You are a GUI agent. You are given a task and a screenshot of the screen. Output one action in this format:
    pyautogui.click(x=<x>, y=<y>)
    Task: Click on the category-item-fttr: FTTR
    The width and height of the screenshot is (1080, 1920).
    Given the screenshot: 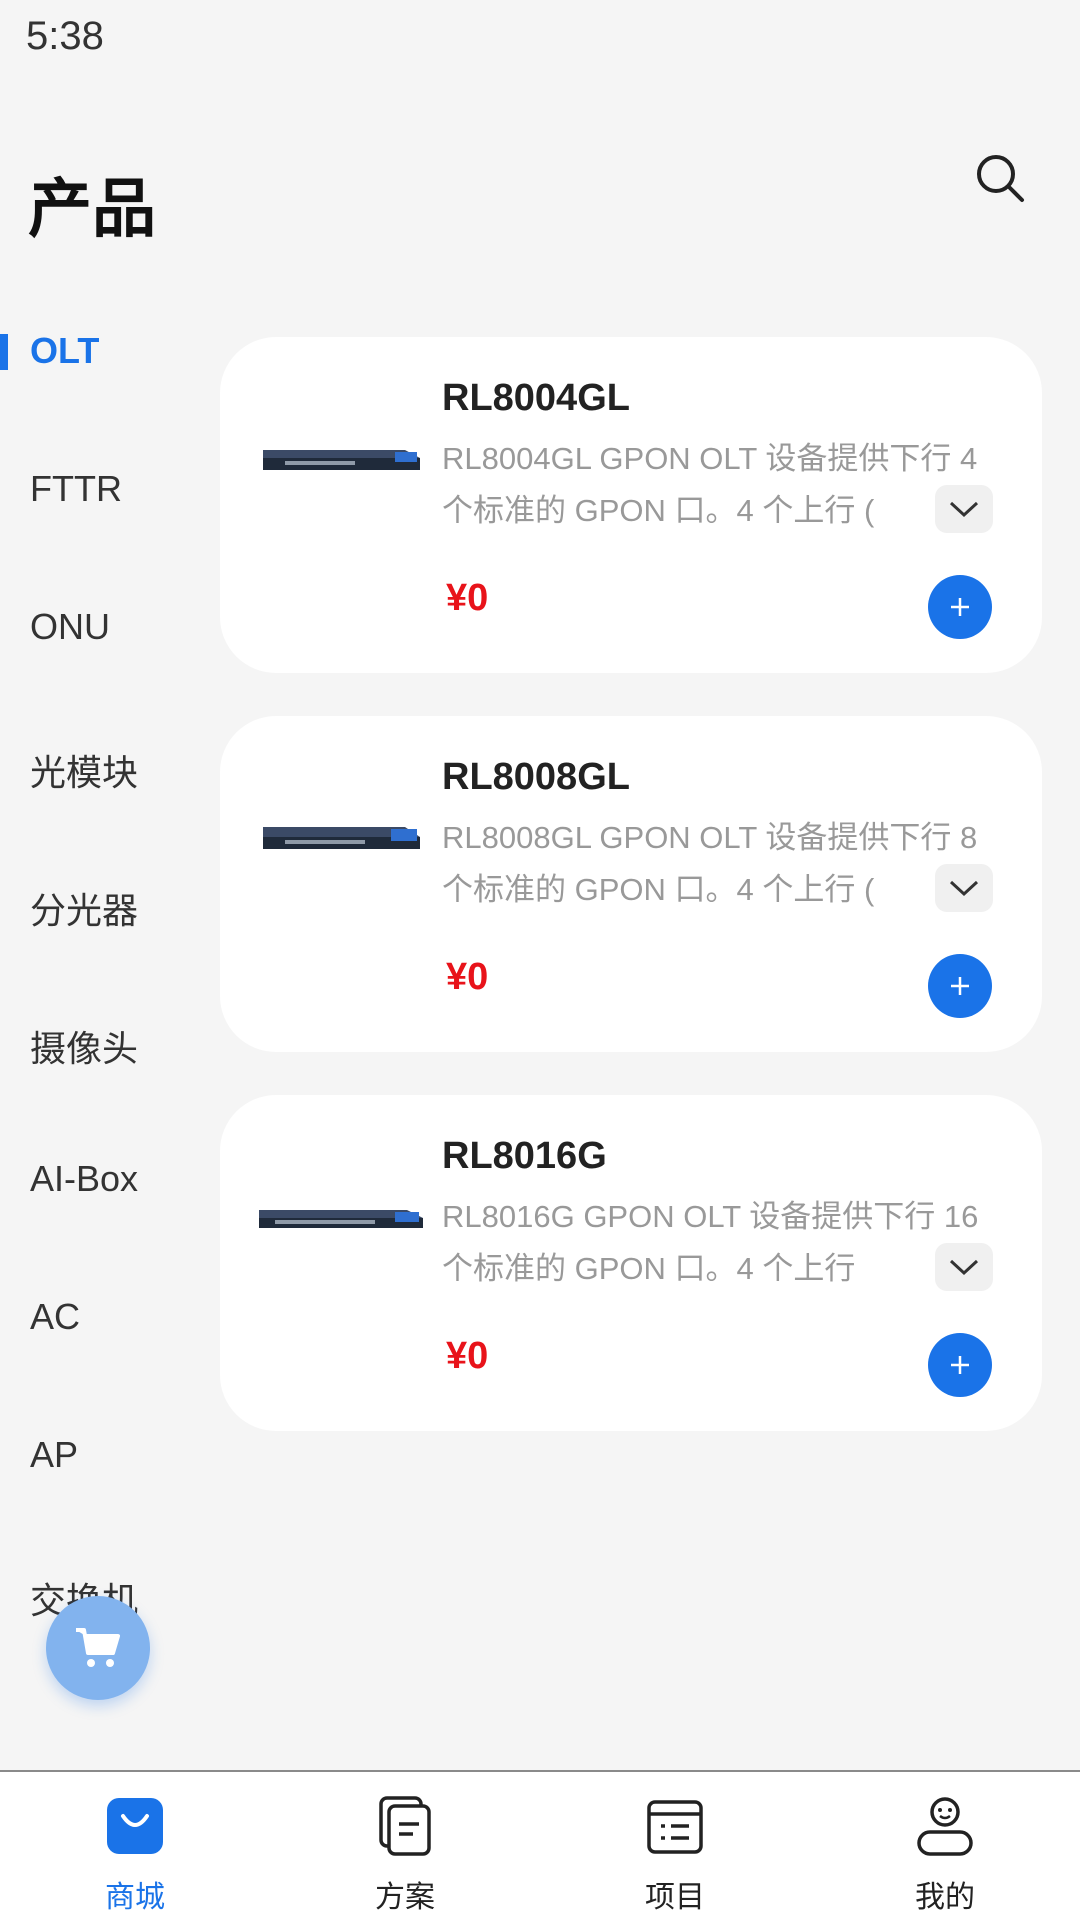 What is the action you would take?
    pyautogui.click(x=105, y=537)
    